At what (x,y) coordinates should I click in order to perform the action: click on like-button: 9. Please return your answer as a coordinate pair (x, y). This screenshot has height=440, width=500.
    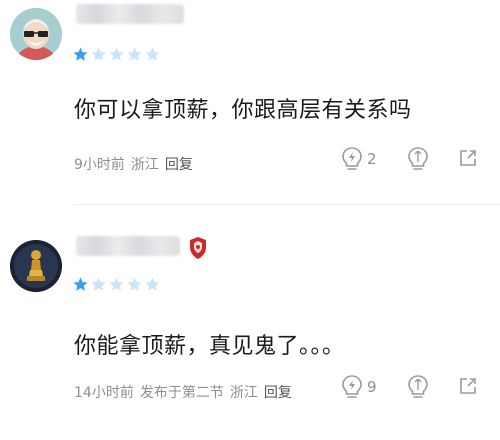
    Looking at the image, I should click on (359, 387).